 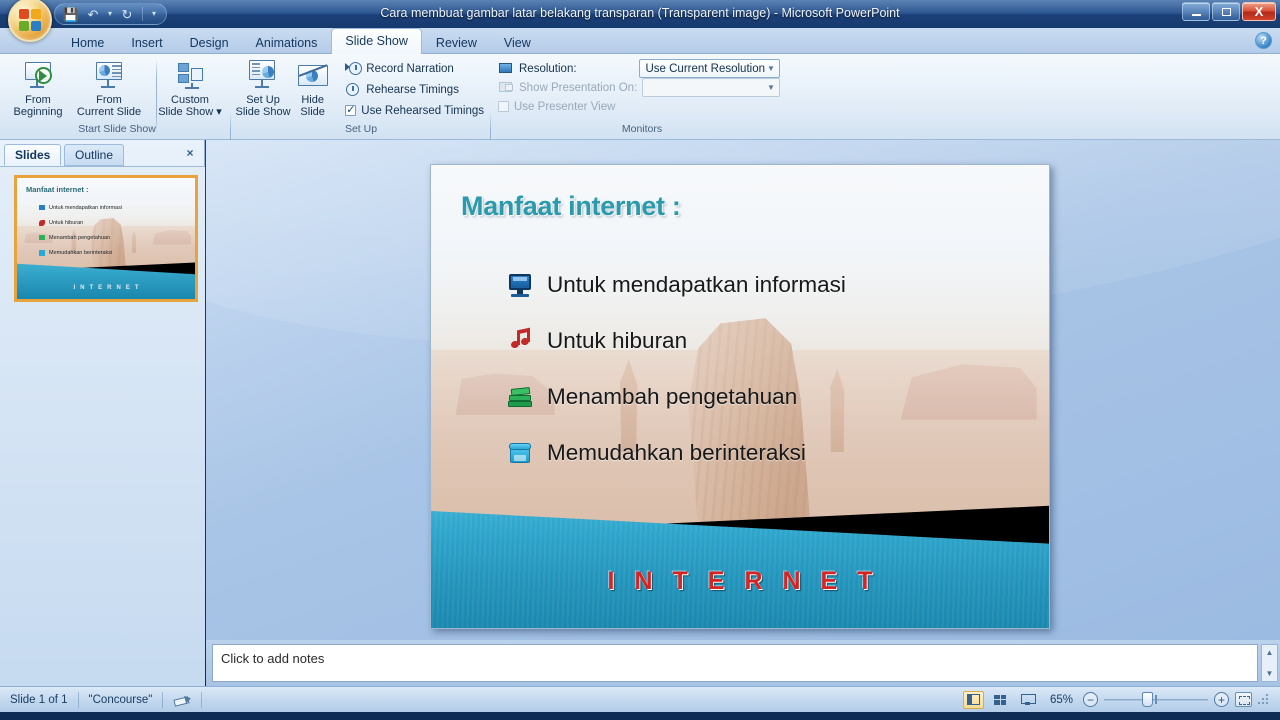 I want to click on custom-slide-show-label-2: Slide Show ▾, so click(x=190, y=112).